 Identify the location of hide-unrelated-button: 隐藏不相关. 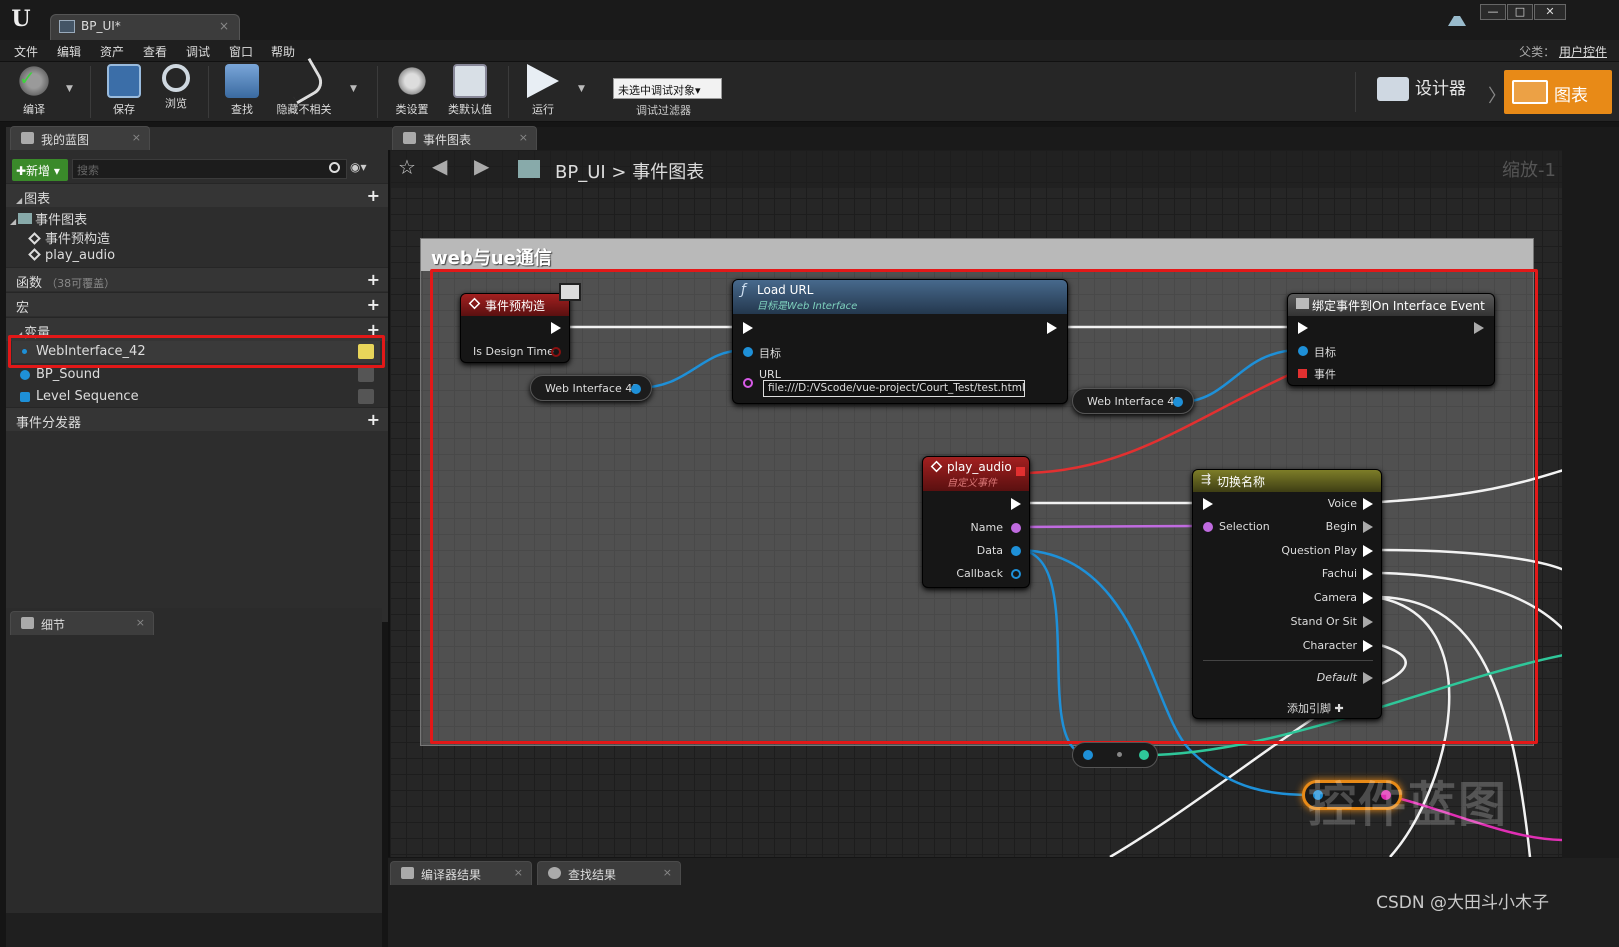
(304, 88).